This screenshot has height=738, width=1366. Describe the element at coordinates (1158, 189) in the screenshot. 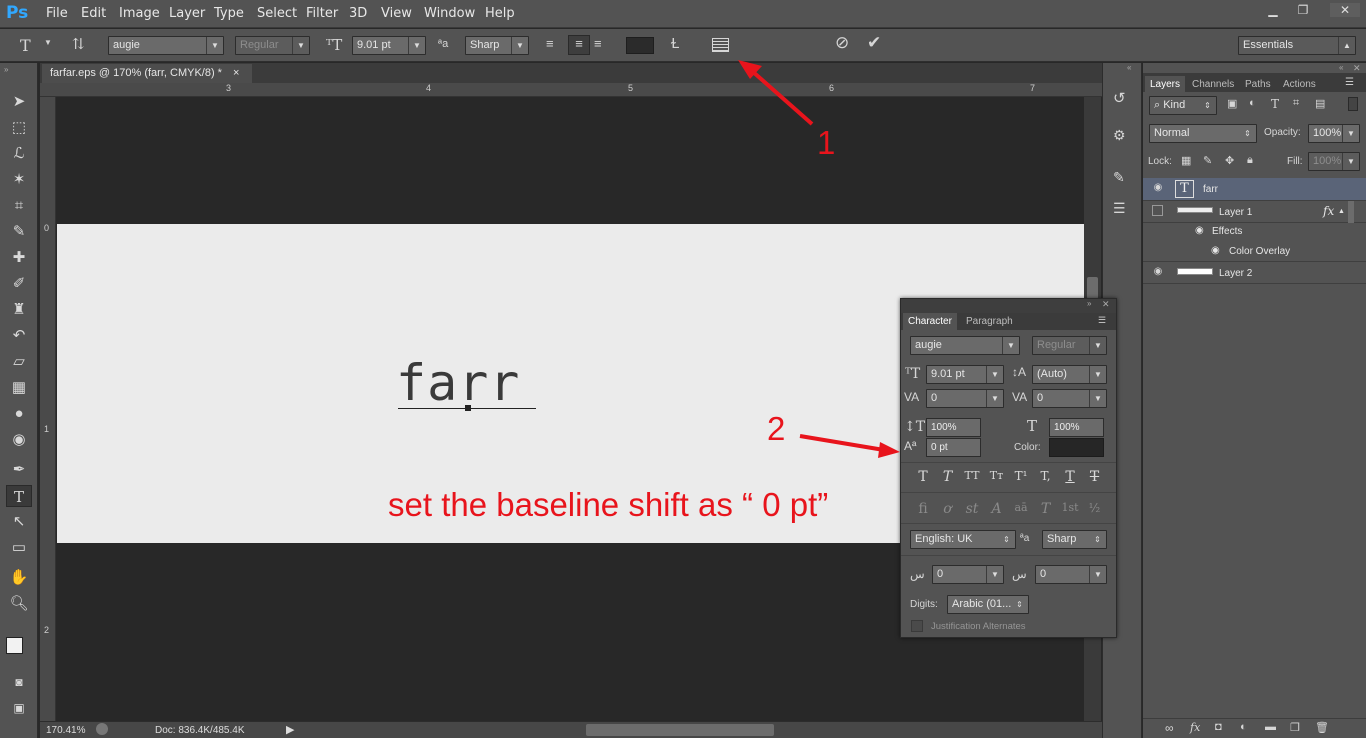

I see `visibility-eye-icon: ◉` at that location.